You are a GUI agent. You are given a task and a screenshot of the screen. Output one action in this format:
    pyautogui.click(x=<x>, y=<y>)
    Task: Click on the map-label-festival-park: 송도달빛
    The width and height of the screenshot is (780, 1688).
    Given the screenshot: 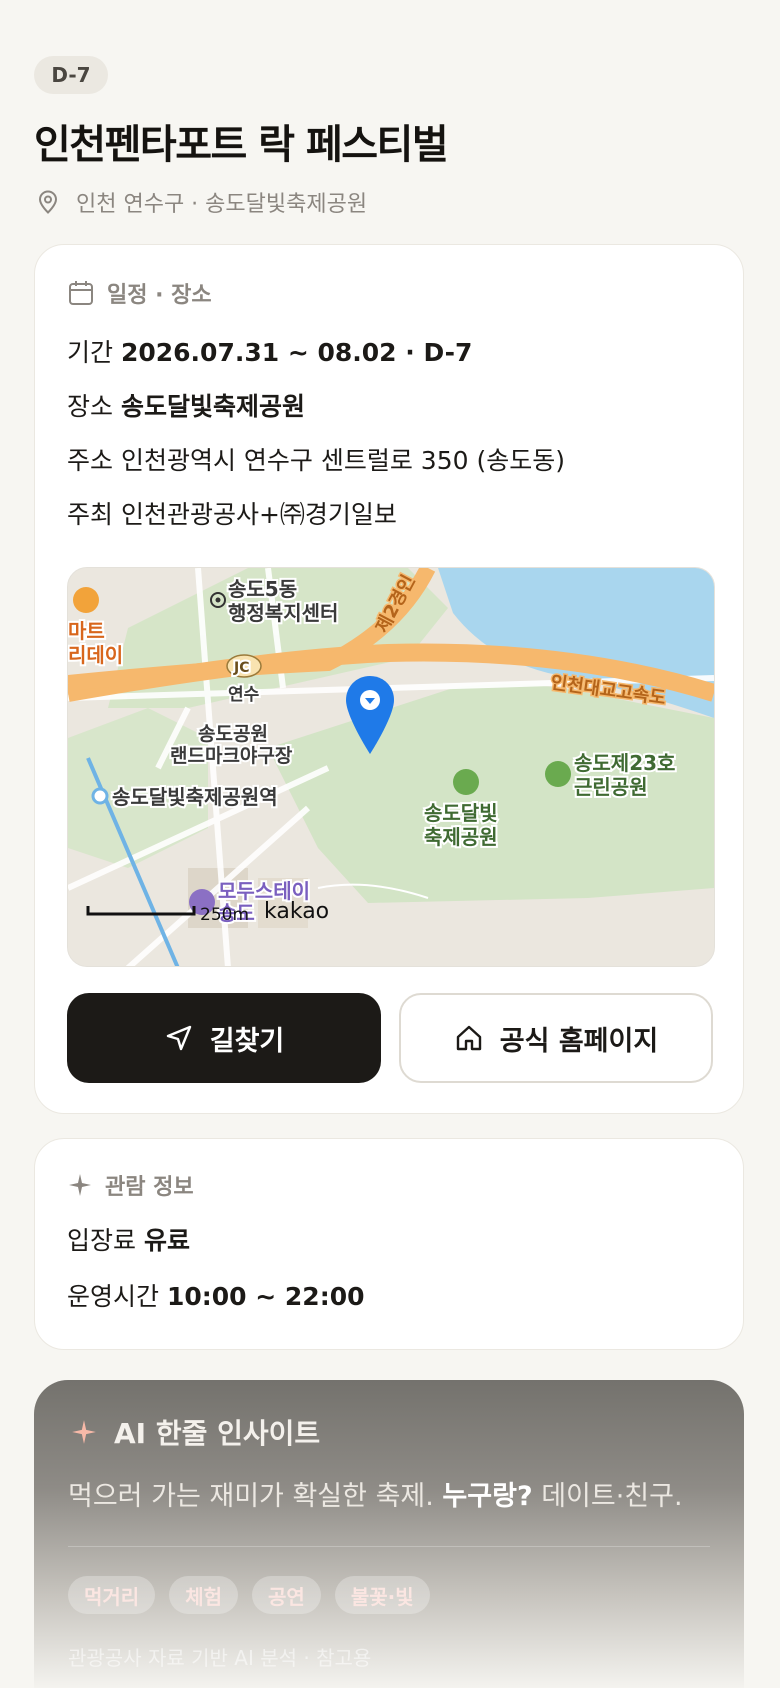 What is the action you would take?
    pyautogui.click(x=461, y=813)
    